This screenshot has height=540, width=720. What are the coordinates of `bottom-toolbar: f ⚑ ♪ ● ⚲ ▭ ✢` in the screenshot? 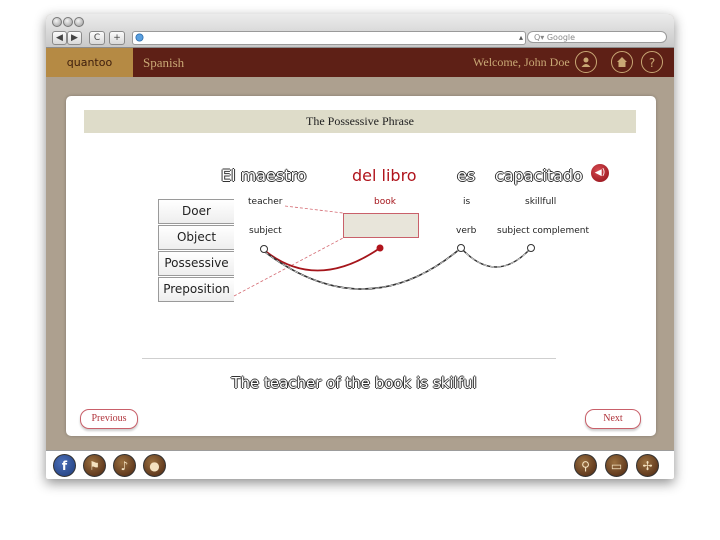 It's located at (360, 464).